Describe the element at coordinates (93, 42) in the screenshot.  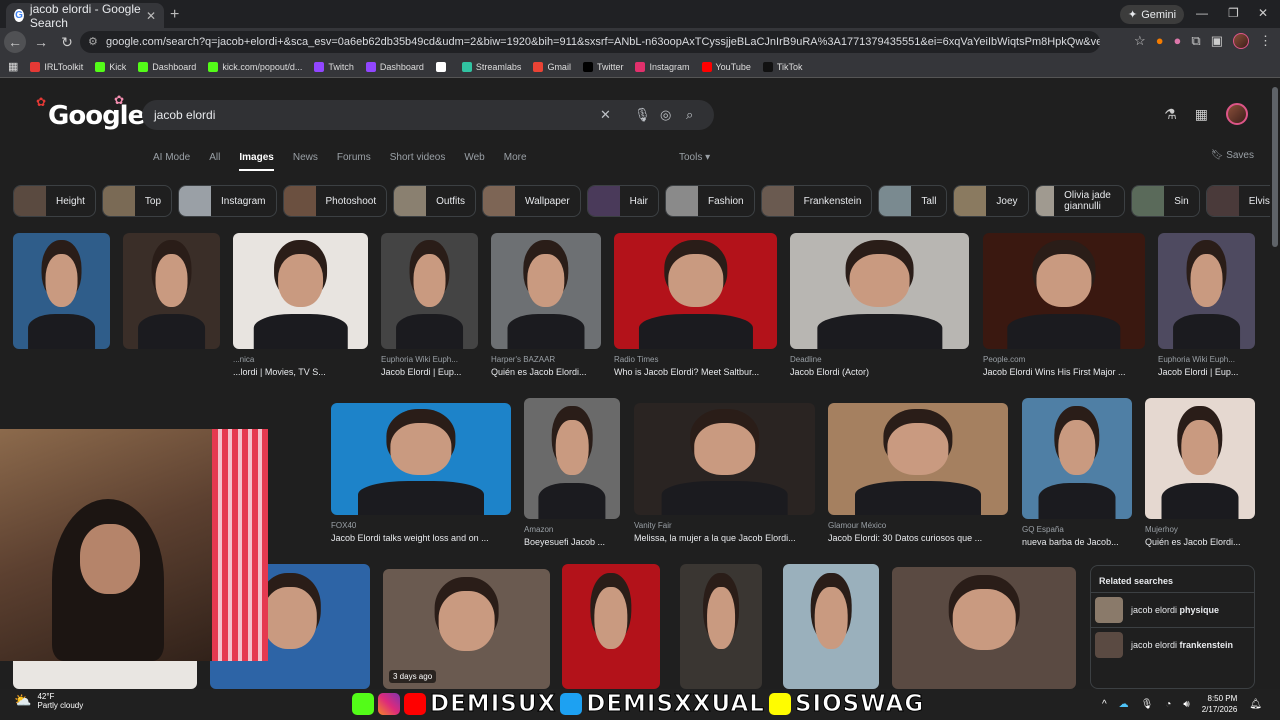
I see `site-info-icon: ⚙` at that location.